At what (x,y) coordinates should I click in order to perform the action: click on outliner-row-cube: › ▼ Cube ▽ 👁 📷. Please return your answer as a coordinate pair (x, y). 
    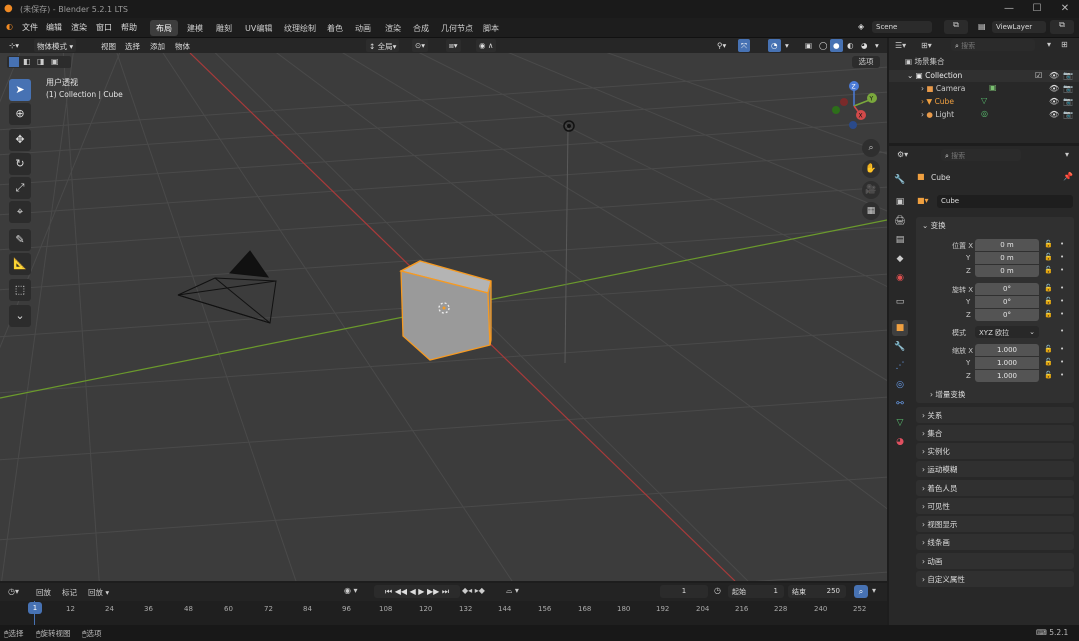
    Looking at the image, I should click on (984, 102).